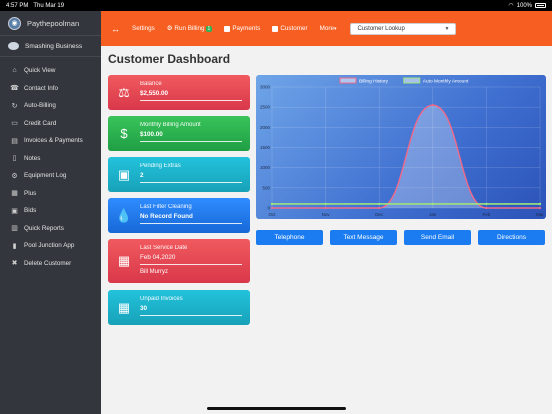  Describe the element at coordinates (511, 6) in the screenshot. I see `wifi-icon: ◠` at that location.